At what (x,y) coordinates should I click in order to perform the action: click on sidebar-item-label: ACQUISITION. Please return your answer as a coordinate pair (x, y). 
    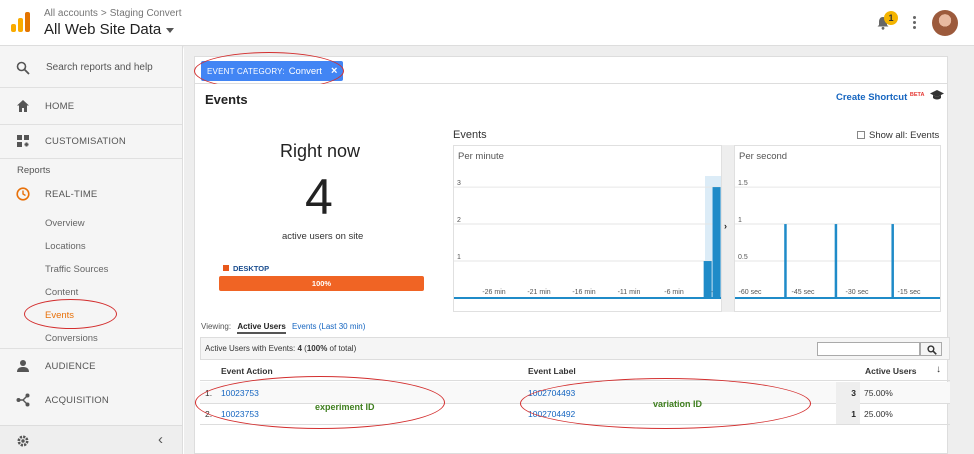
    Looking at the image, I should click on (77, 400).